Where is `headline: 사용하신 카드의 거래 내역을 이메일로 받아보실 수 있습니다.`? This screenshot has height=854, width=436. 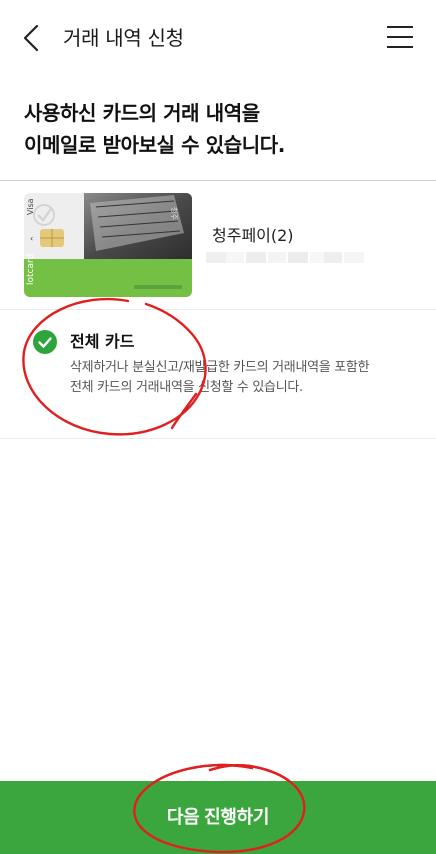 headline: 사용하신 카드의 거래 내역을 이메일로 받아보실 수 있습니다. is located at coordinates (219, 129).